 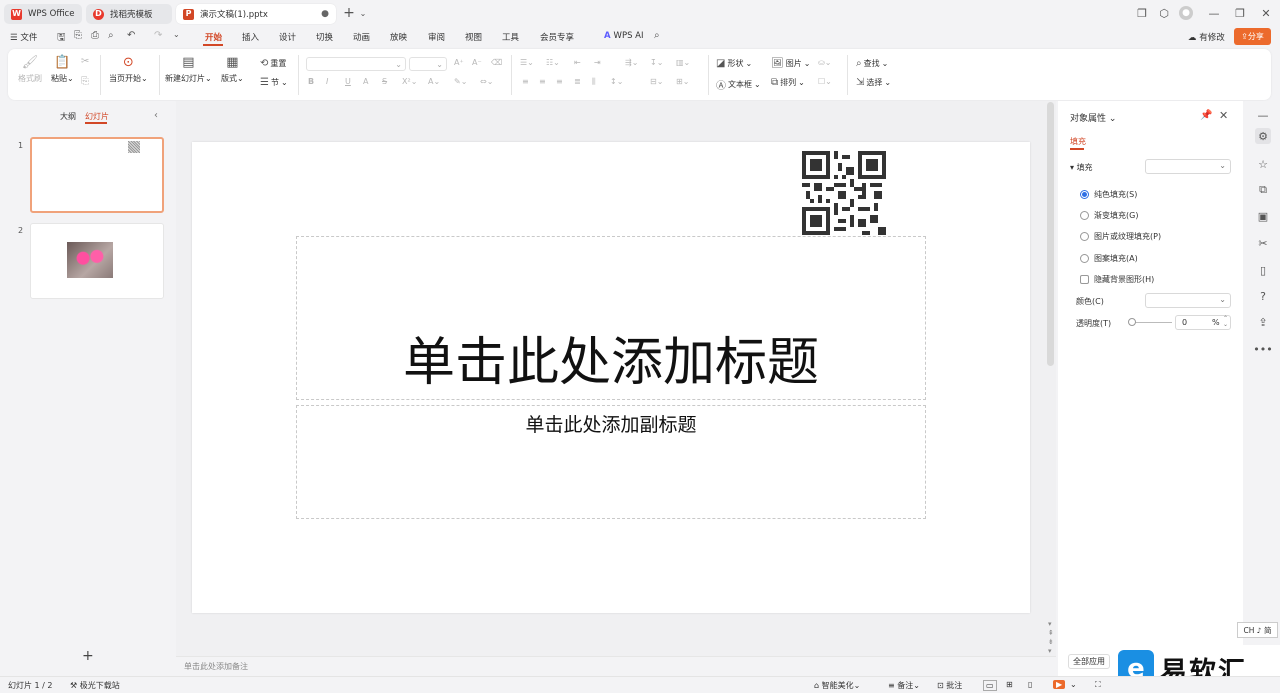 I want to click on vertical-scrollbar, so click(x=1050, y=234).